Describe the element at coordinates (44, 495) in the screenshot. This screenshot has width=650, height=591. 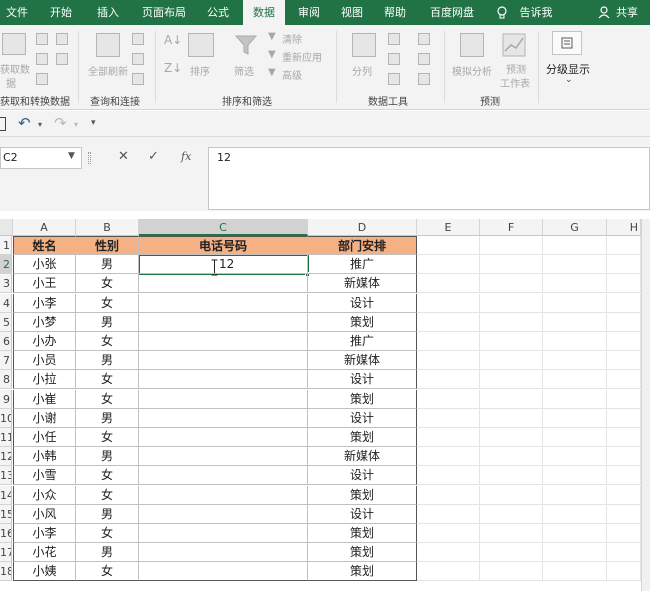
I see `table-cell: 小众` at that location.